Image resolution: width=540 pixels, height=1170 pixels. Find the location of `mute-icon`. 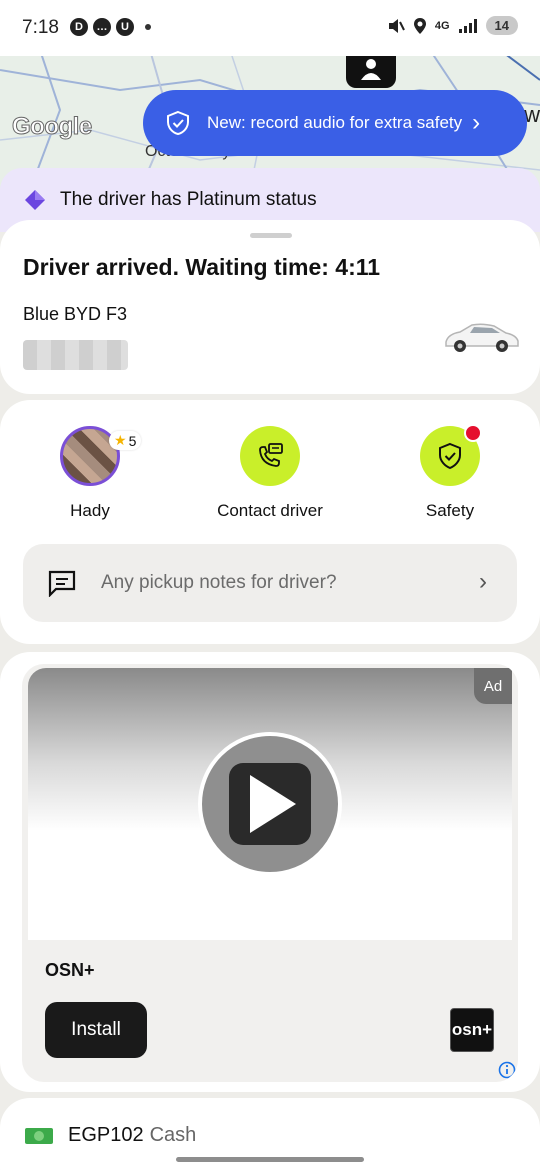

mute-icon is located at coordinates (396, 25).